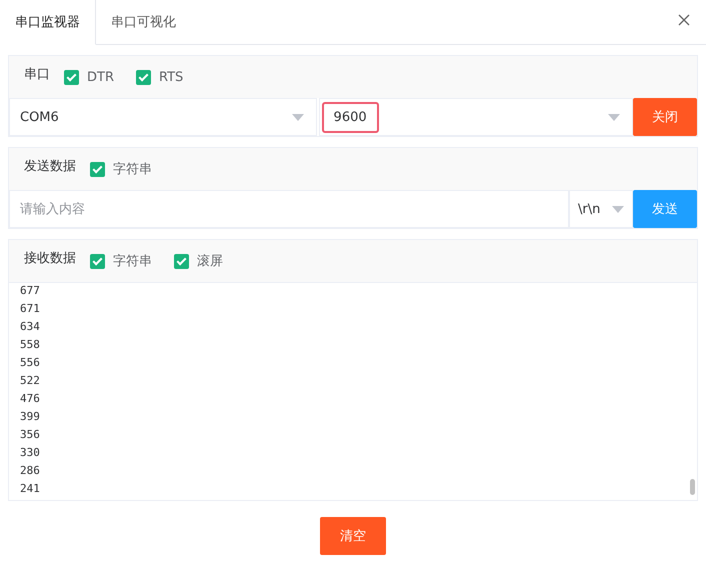 This screenshot has width=706, height=588. What do you see at coordinates (171, 77) in the screenshot?
I see `checkbox-label: RTS` at bounding box center [171, 77].